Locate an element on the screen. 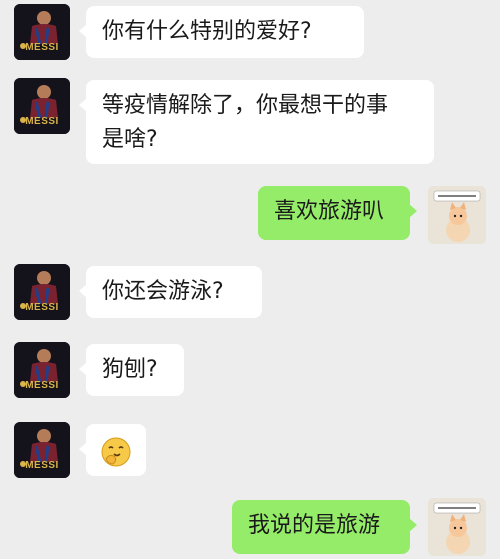 The height and width of the screenshot is (559, 500). message-text: 我说的是旅游 is located at coordinates (314, 525).